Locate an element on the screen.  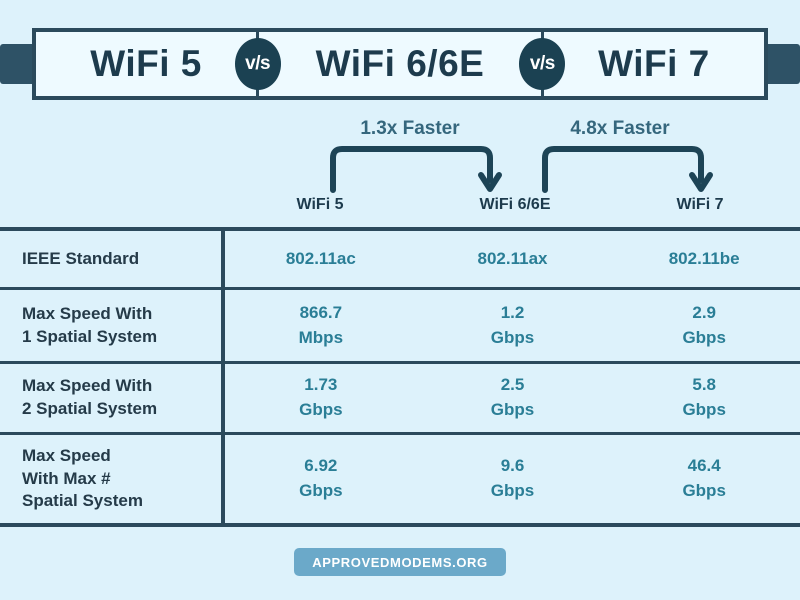
row-values: 866.7 Mbps 1.2 Gbps 2.9 Gbps is located at coordinates (512, 325).